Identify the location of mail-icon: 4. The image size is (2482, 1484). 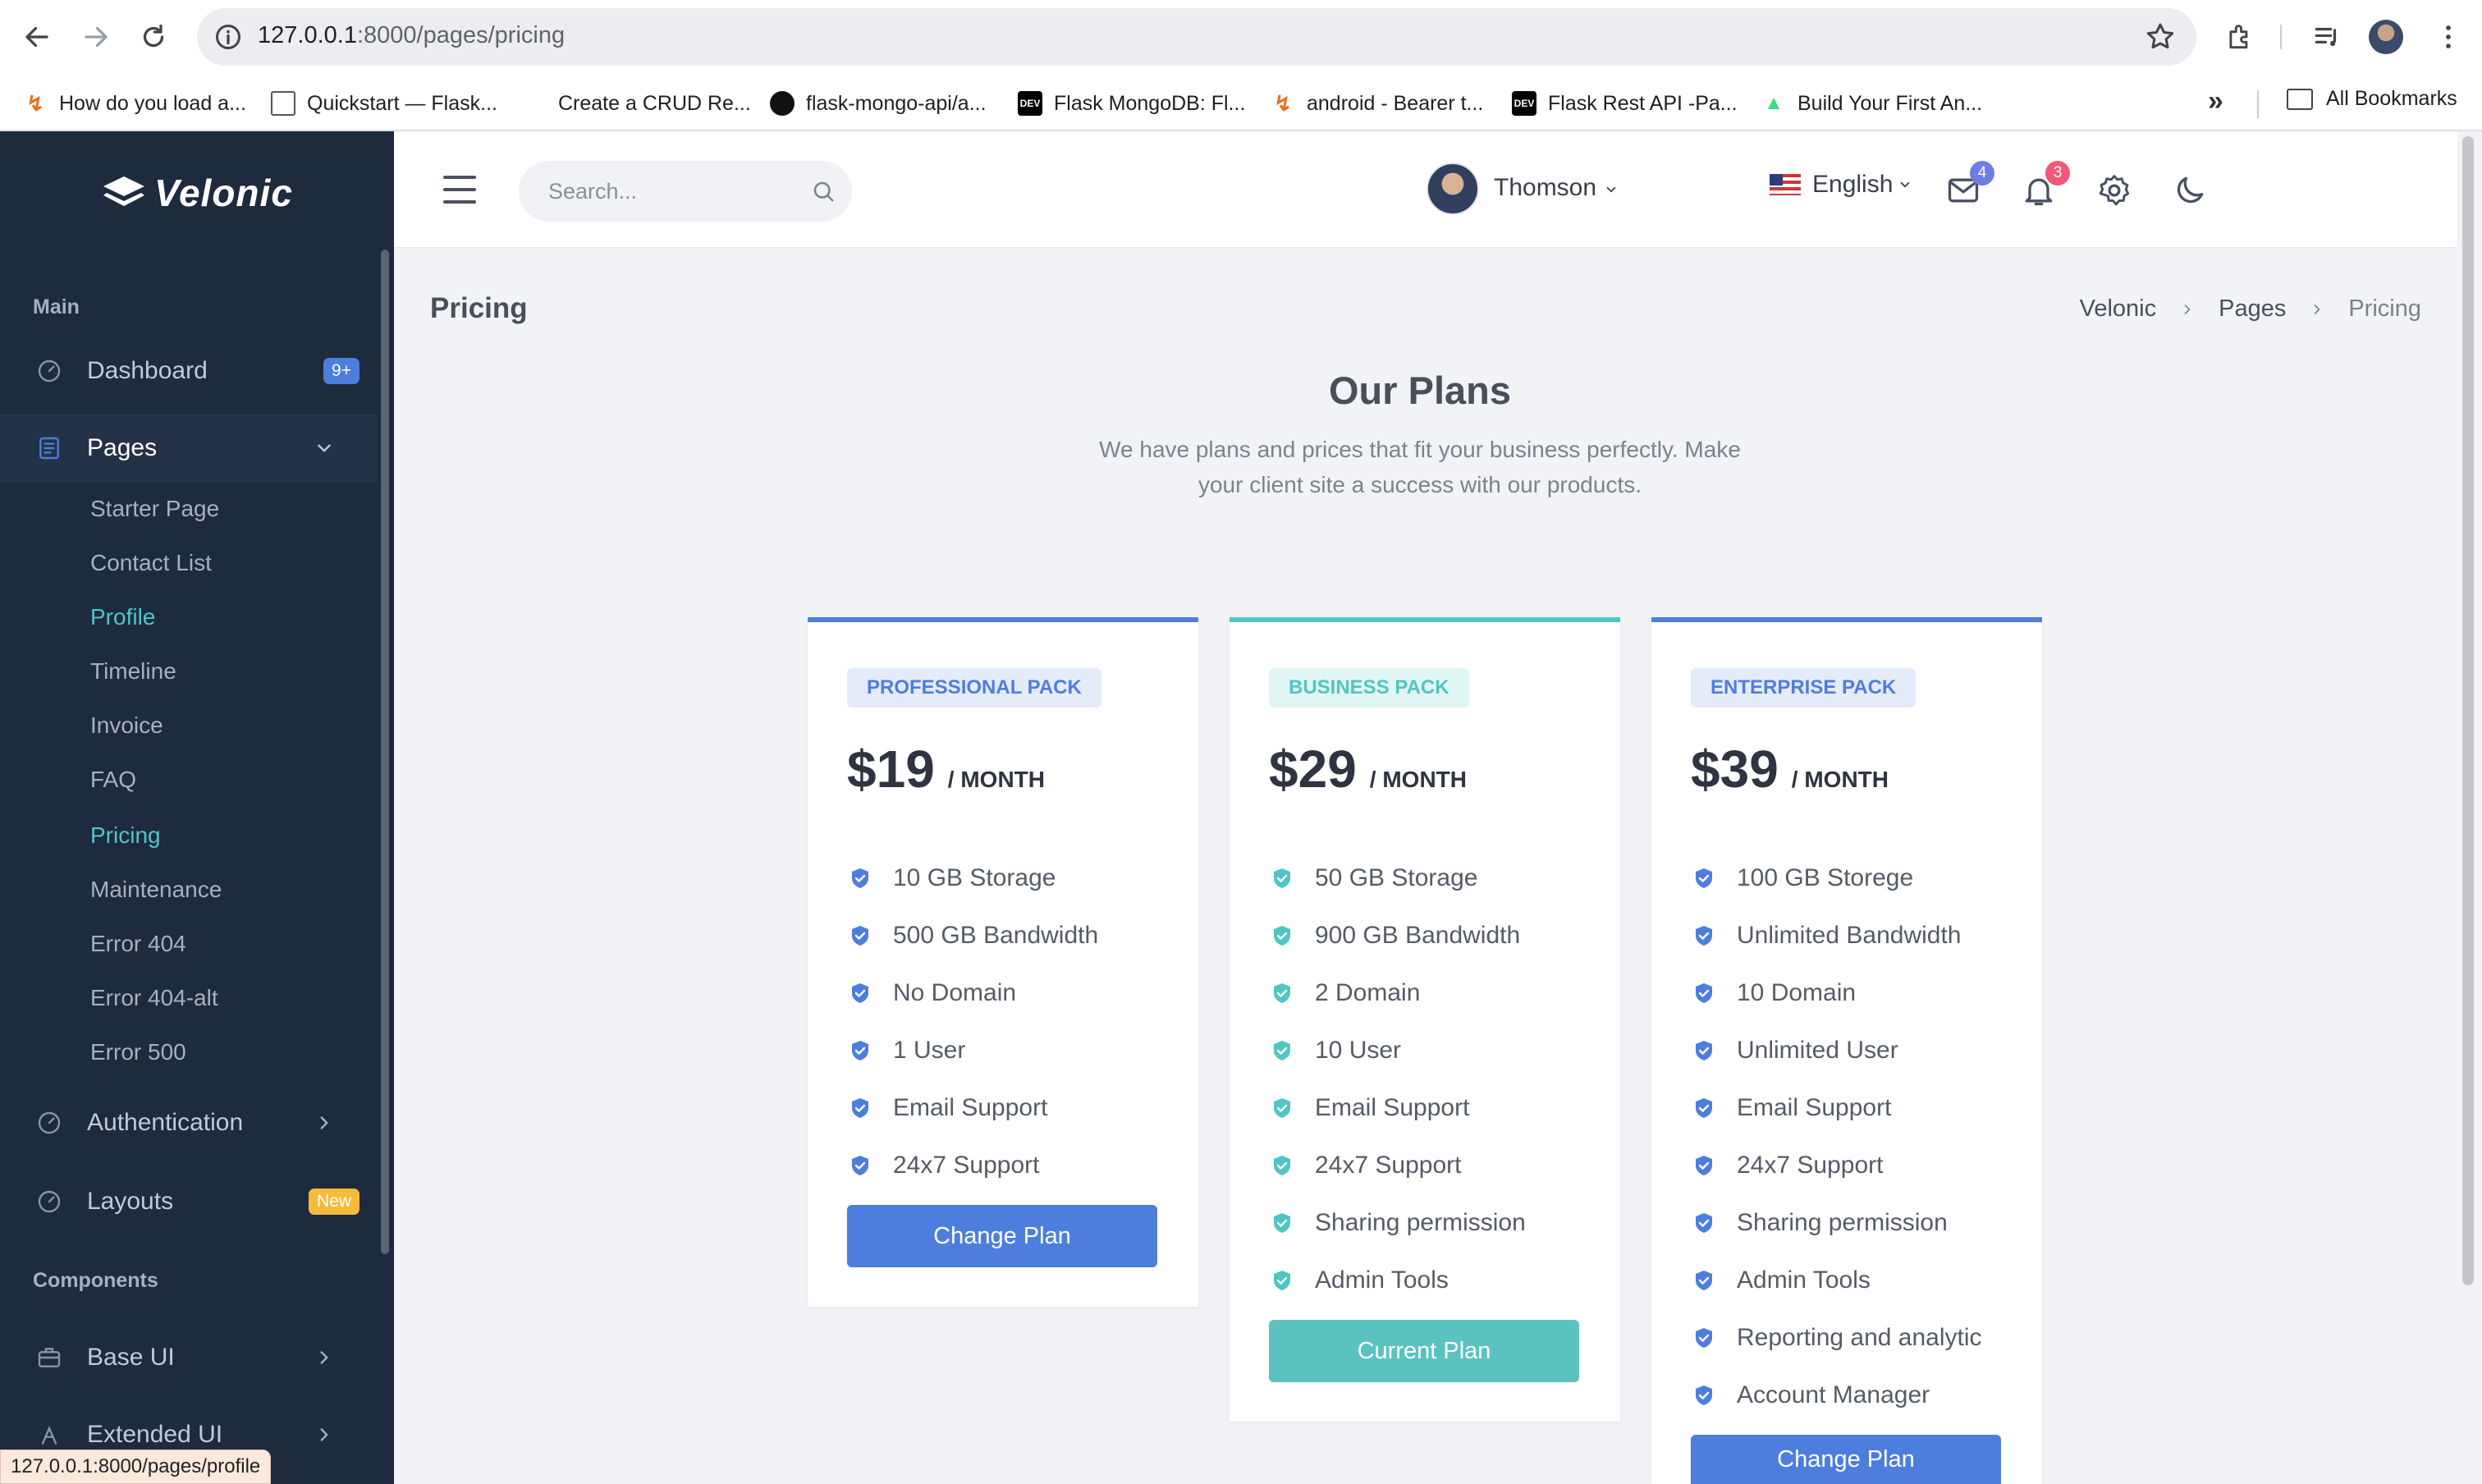
(1970, 184).